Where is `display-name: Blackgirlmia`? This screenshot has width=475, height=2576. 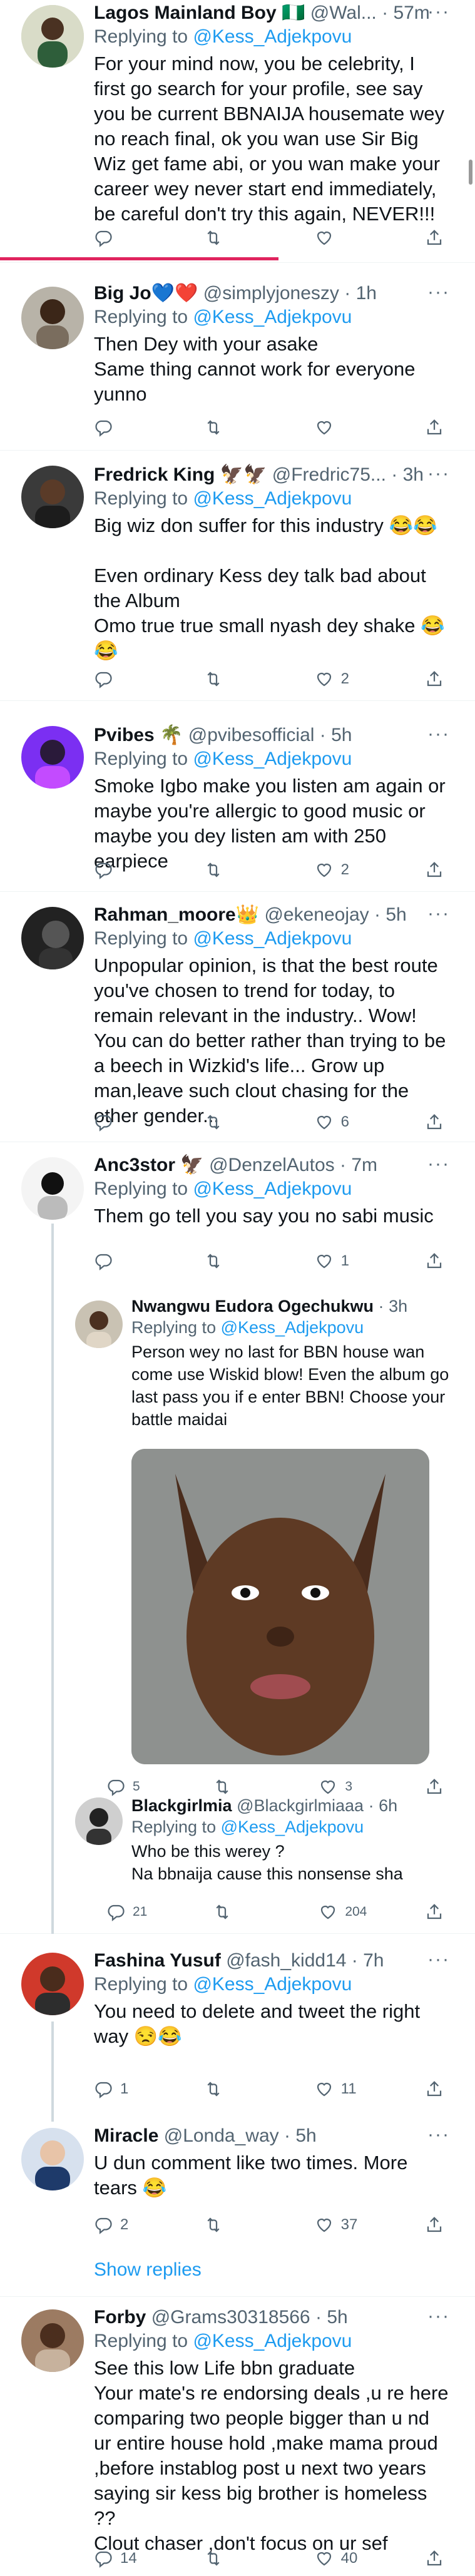
display-name: Blackgirlmia is located at coordinates (181, 1805).